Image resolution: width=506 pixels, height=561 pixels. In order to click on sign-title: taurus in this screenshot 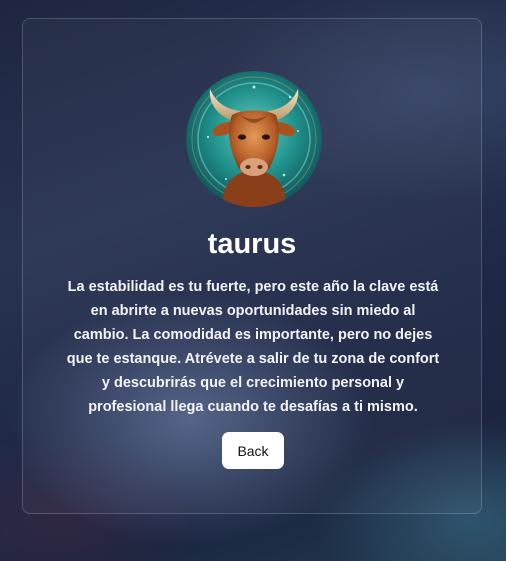, I will do `click(252, 244)`.